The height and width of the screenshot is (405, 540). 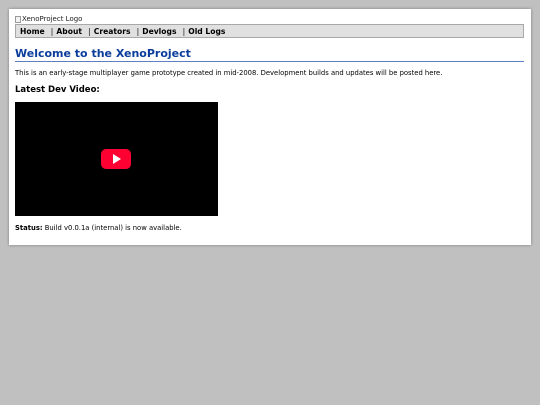 I want to click on video-player, so click(x=116, y=159).